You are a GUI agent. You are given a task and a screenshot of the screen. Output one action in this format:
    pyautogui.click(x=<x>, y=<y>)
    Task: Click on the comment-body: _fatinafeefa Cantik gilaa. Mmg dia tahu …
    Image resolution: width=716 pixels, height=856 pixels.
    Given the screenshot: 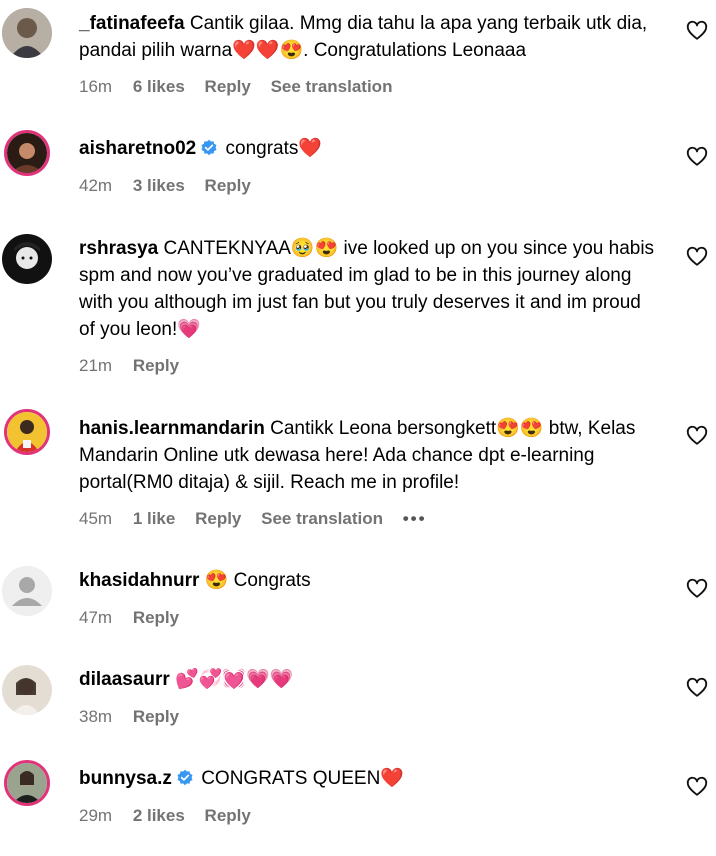 What is the action you would take?
    pyautogui.click(x=369, y=37)
    